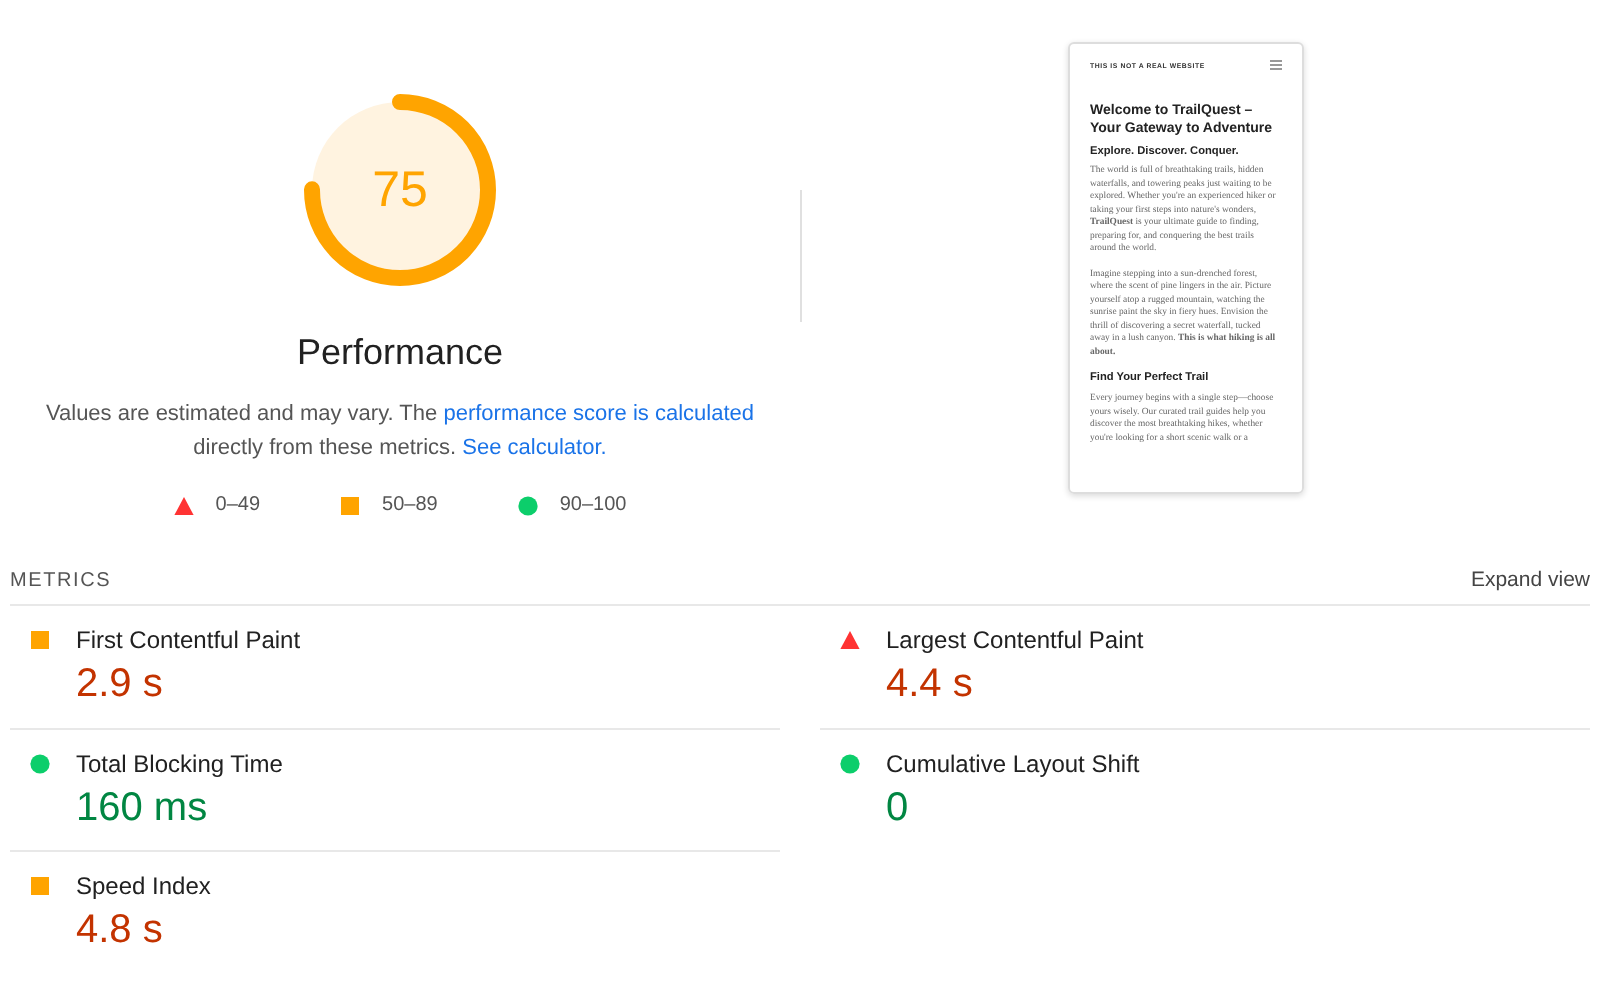 Image resolution: width=1600 pixels, height=990 pixels. I want to click on text-link: See calculator., so click(534, 448).